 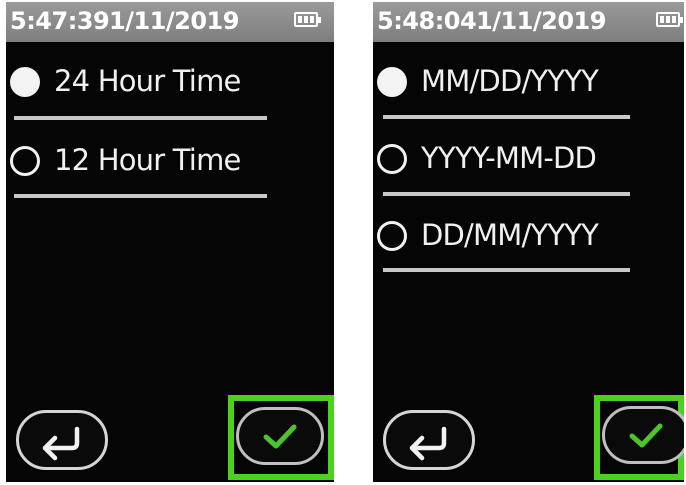 I want to click on option-label: 24 Hour Time, so click(x=147, y=81).